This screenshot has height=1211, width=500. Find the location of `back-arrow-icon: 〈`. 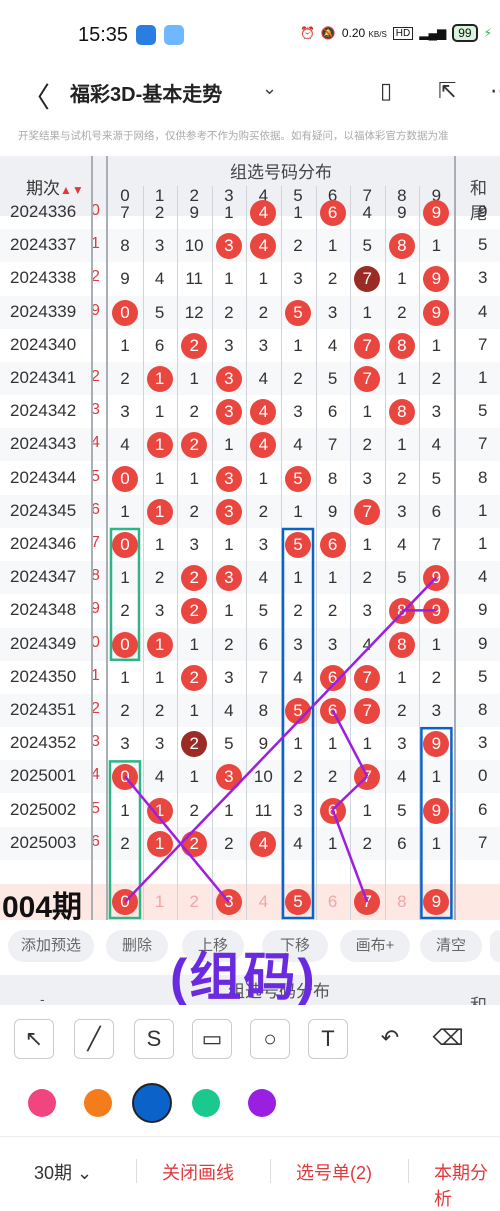

back-arrow-icon: 〈 is located at coordinates (36, 96).